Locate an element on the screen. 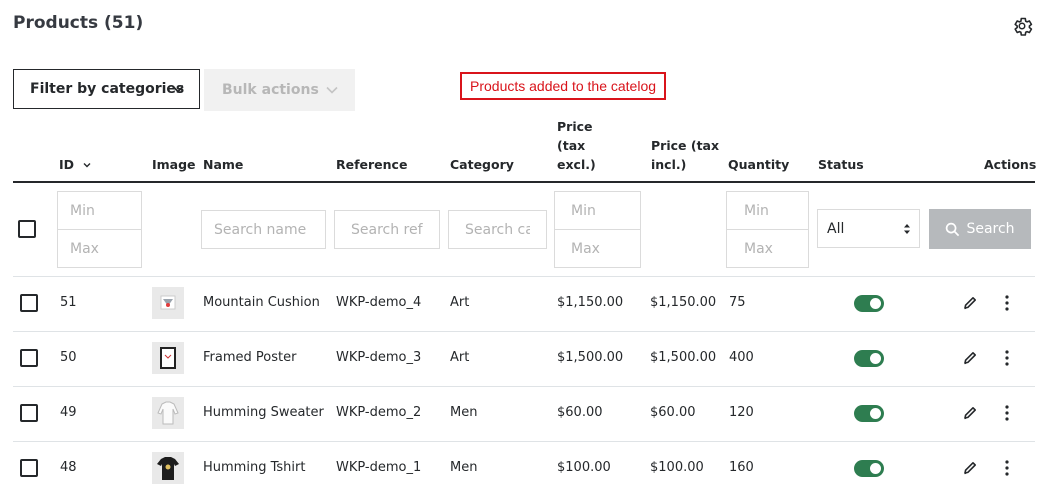  column-reference: Reference is located at coordinates (371, 164).